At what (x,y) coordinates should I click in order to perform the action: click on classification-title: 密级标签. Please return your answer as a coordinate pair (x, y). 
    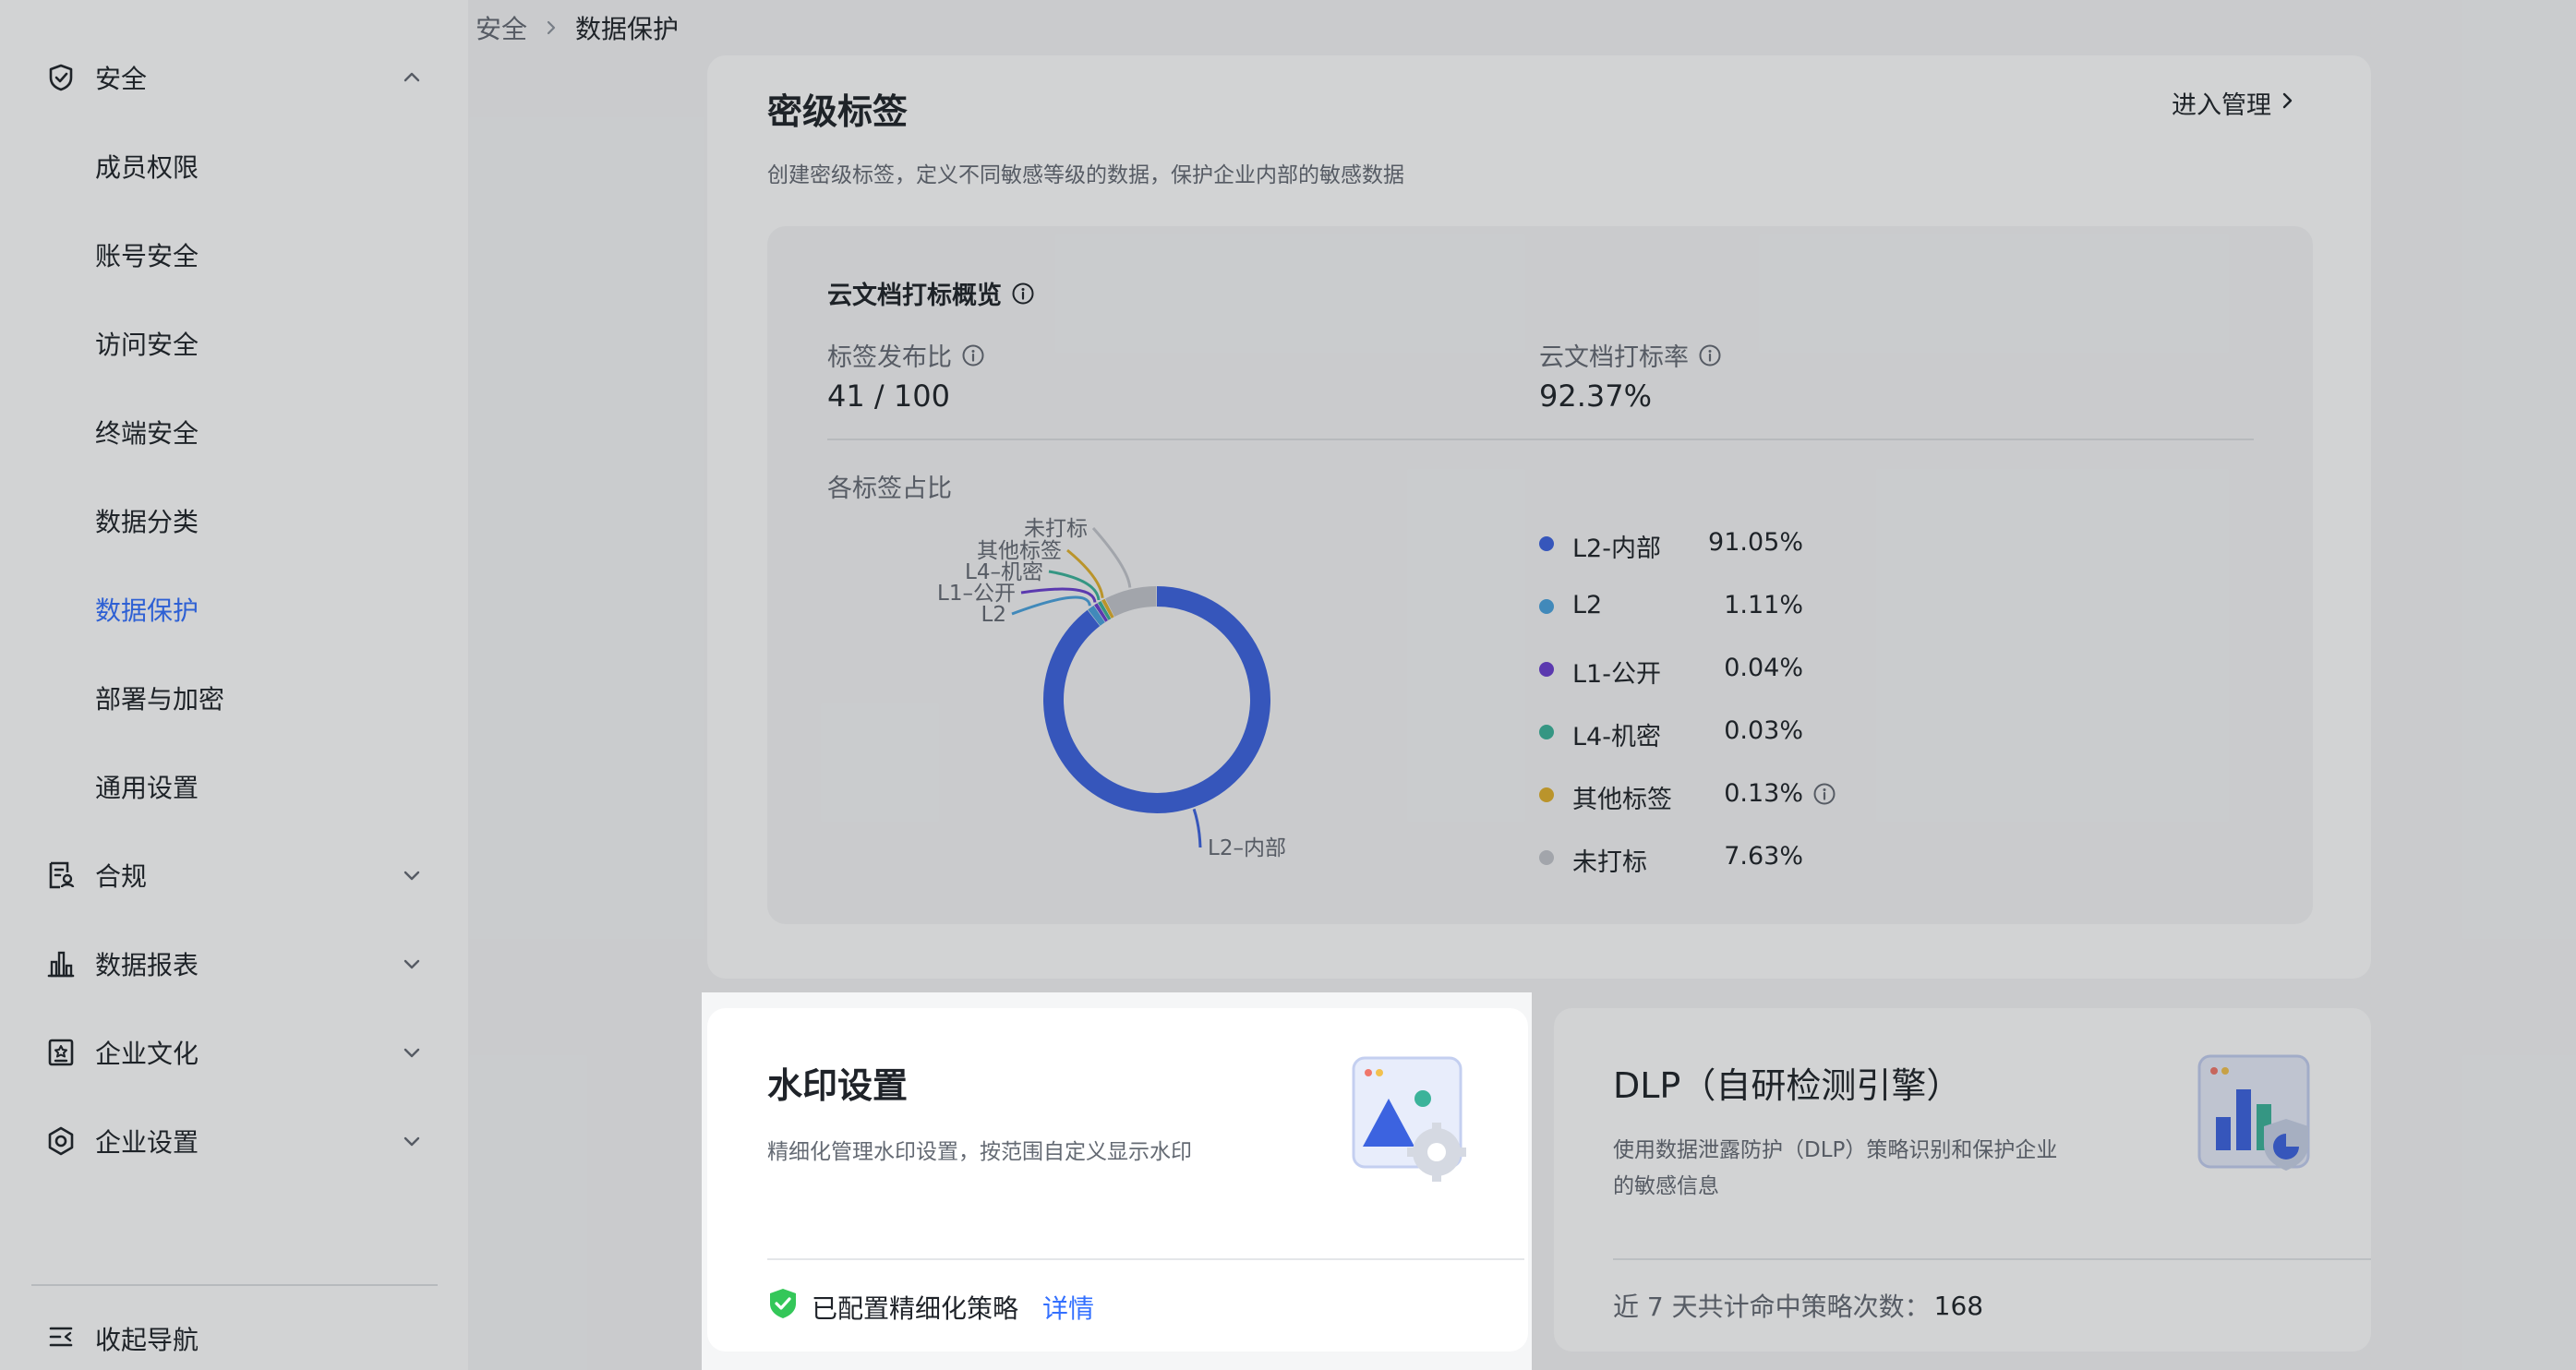
    Looking at the image, I should click on (838, 112).